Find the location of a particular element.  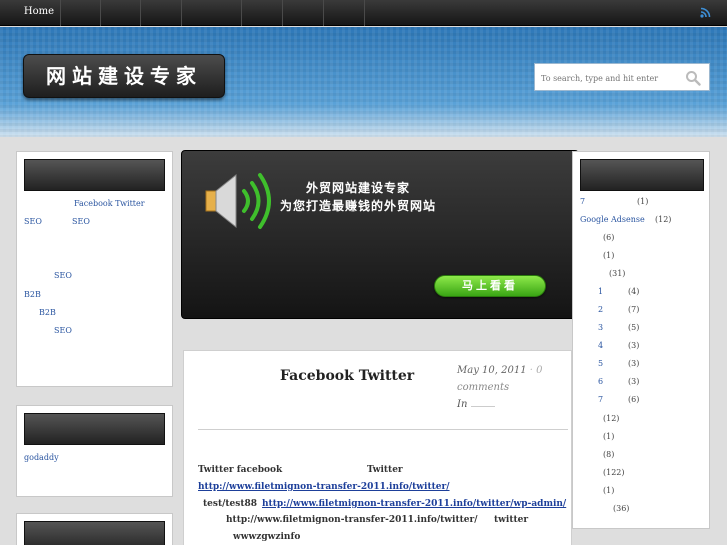

post-category: In is located at coordinates (476, 404).